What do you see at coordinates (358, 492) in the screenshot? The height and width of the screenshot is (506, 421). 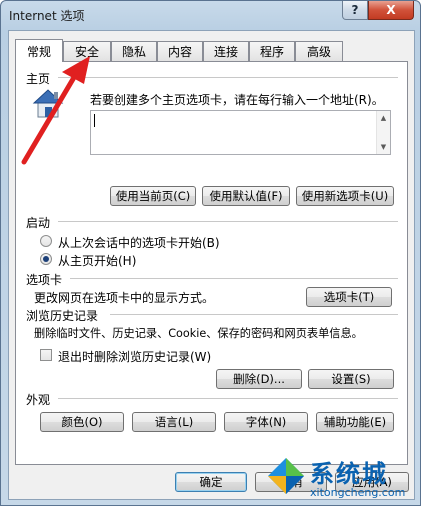 I see `watermark-domain: xitongcheng.com` at bounding box center [358, 492].